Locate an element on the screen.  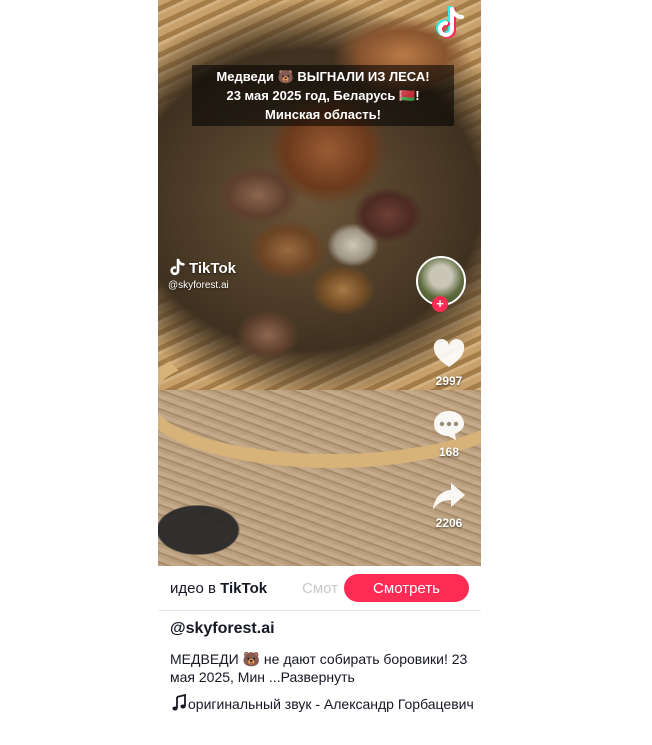
watch-button: Смотреть is located at coordinates (406, 588).